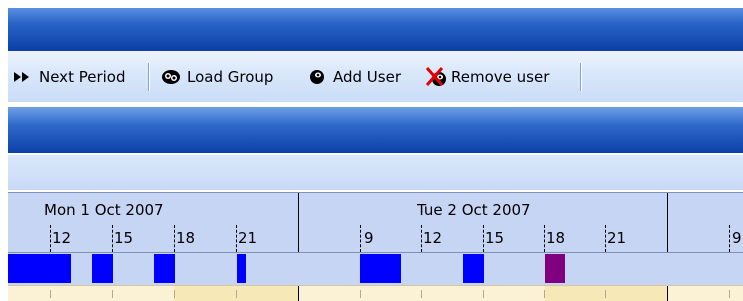  What do you see at coordinates (82, 77) in the screenshot?
I see `next-period-label: Next Period` at bounding box center [82, 77].